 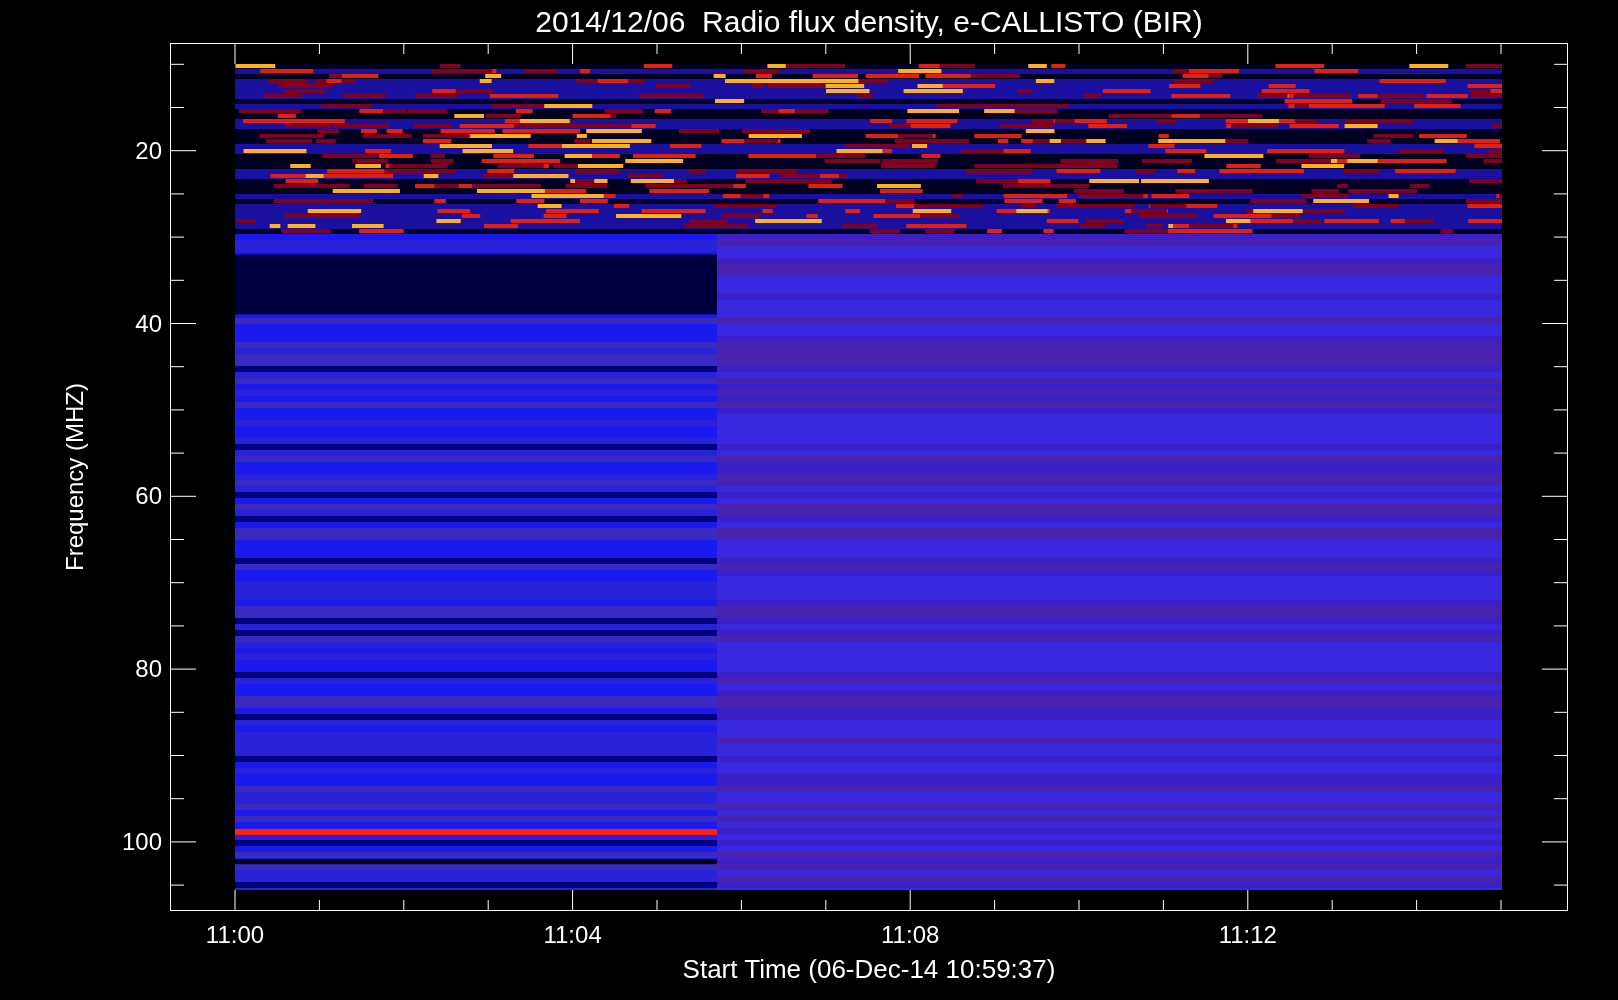 I want to click on x-tick-label: 11:08, so click(x=910, y=935).